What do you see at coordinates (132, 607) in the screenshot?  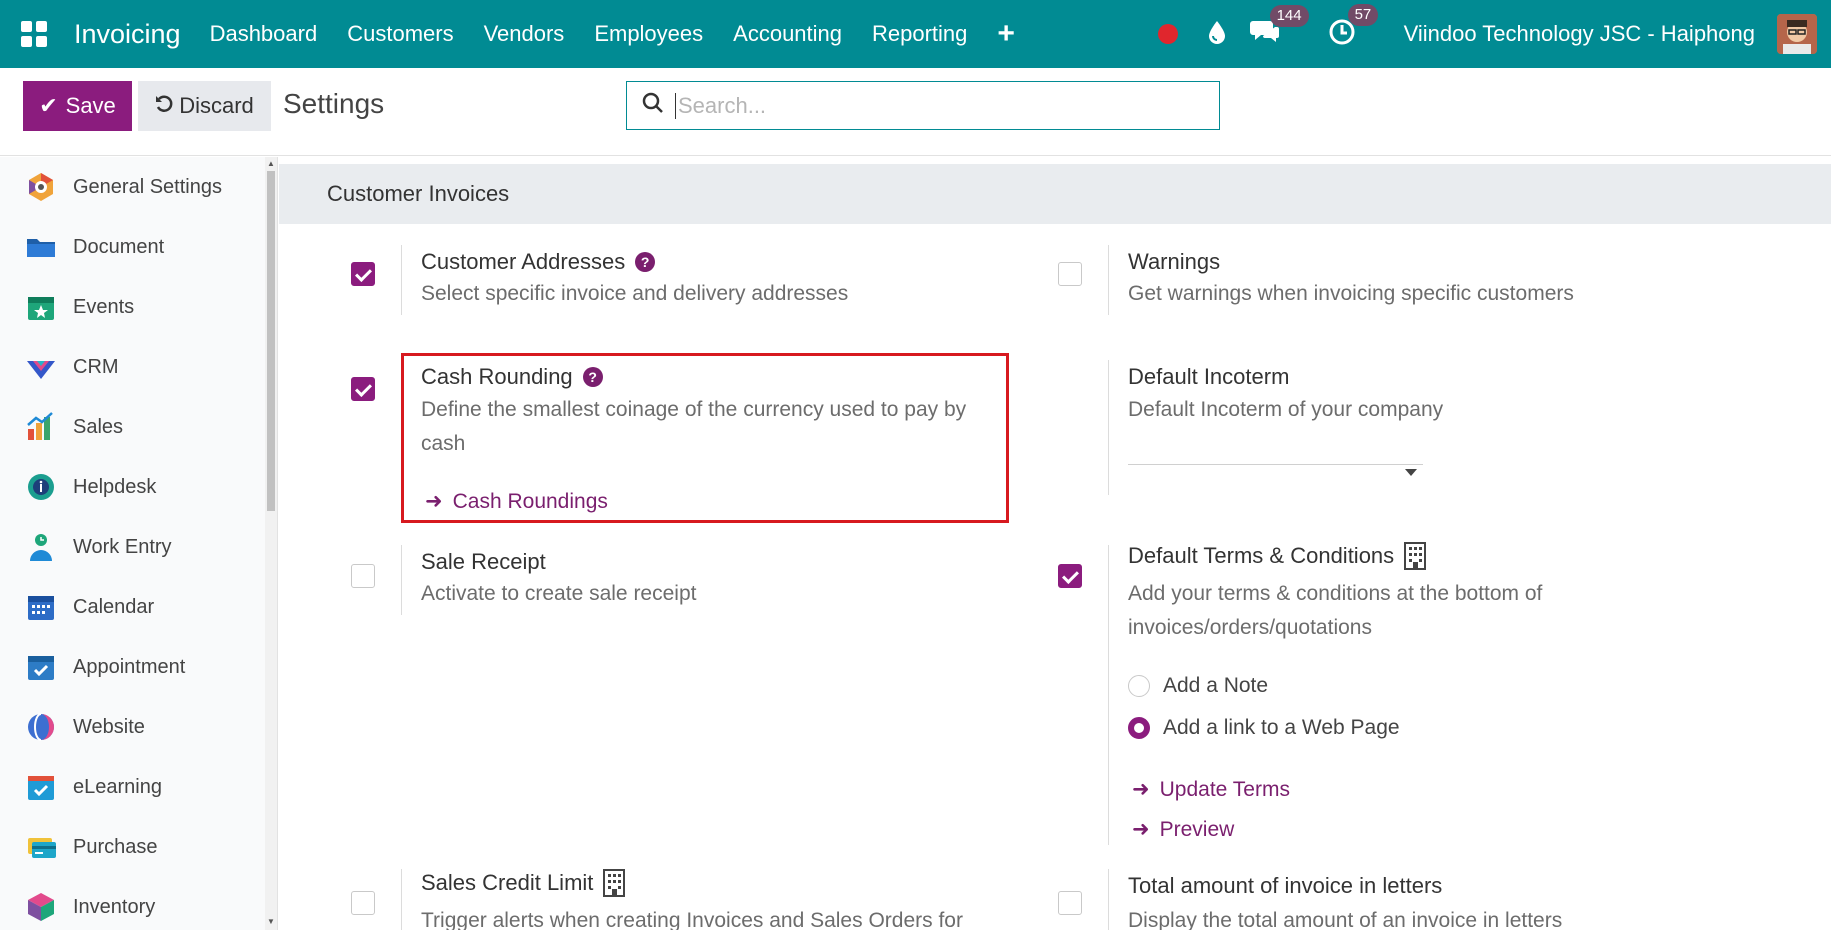 I see `sidebar-item-calendar: Calendar` at bounding box center [132, 607].